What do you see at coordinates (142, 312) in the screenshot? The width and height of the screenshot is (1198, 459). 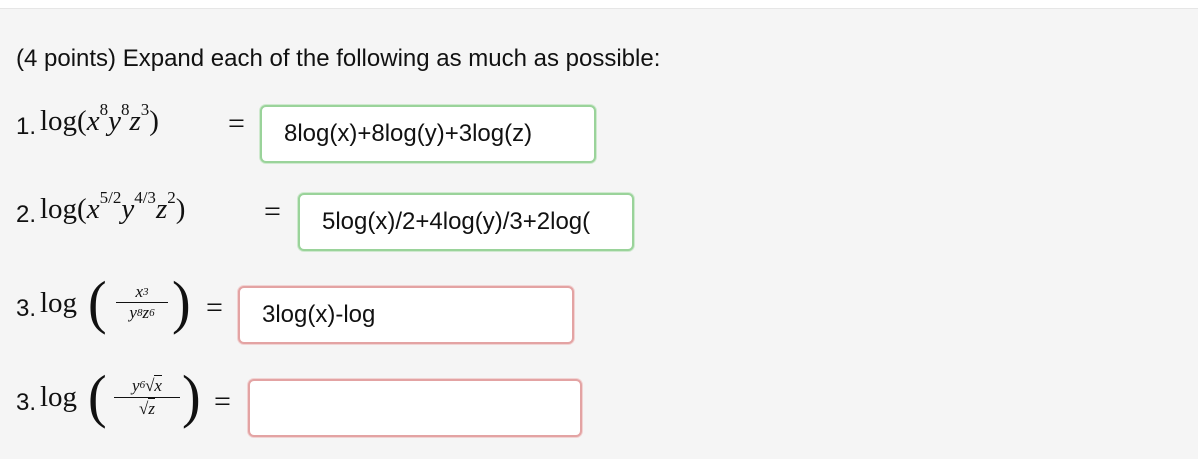 I see `item-3-denominator: y8z6` at bounding box center [142, 312].